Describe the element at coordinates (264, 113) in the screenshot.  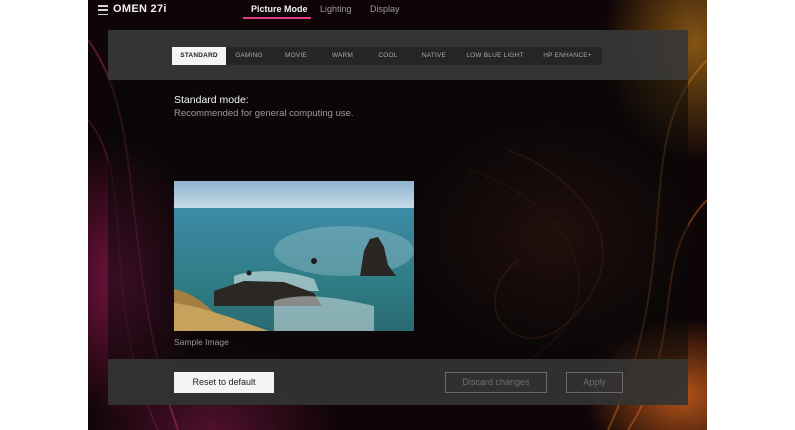
I see `mode-description: Recommended for general computing use.` at that location.